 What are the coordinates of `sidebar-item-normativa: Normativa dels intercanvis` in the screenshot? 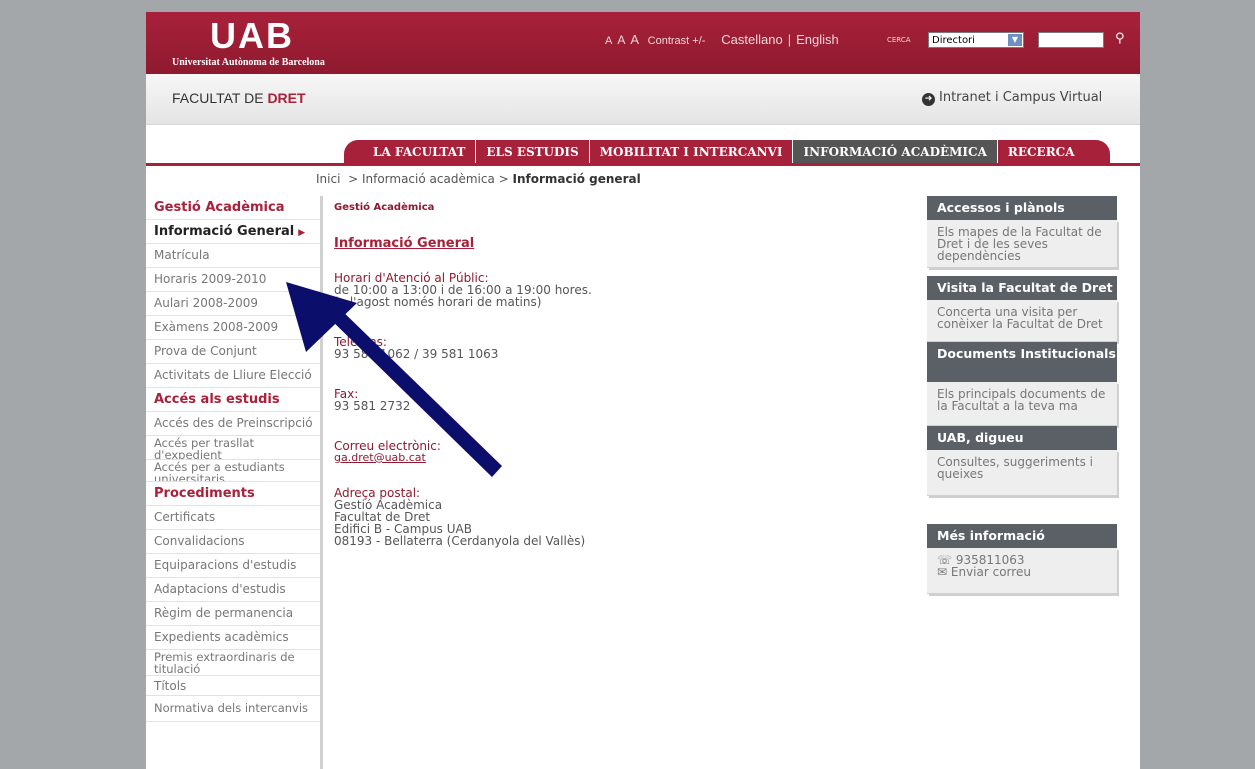 It's located at (233, 709).